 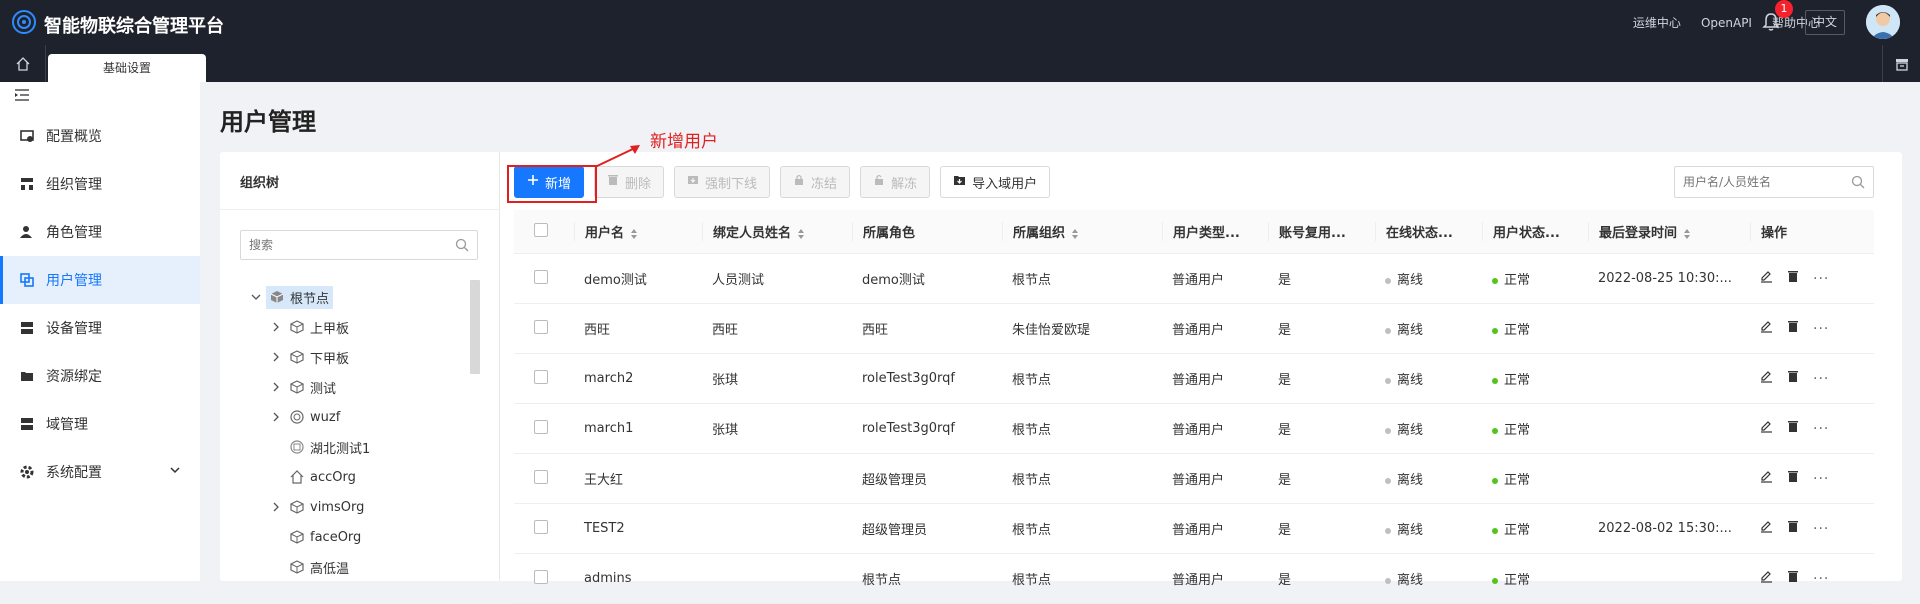 I want to click on openapi-link: OpenAPI, so click(x=1726, y=23).